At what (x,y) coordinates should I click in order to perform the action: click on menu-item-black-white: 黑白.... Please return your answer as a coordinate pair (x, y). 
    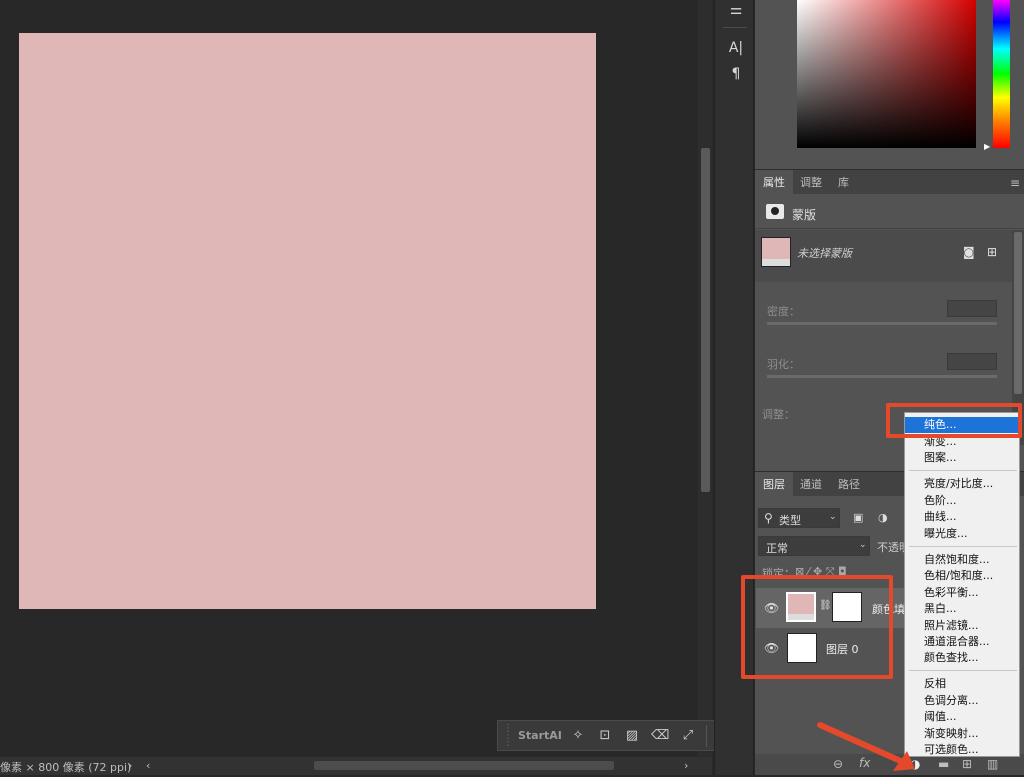
    Looking at the image, I should click on (940, 609).